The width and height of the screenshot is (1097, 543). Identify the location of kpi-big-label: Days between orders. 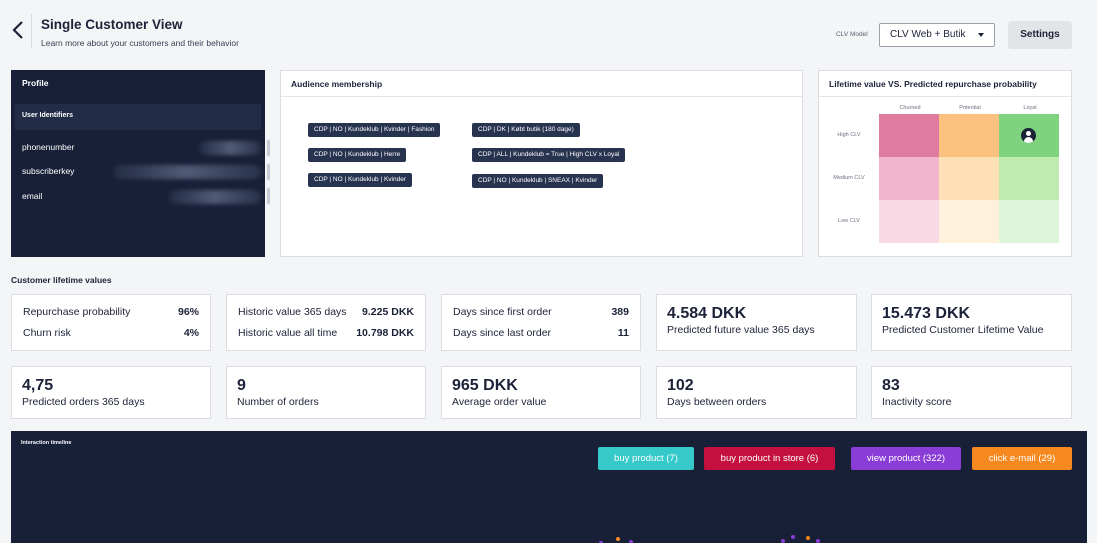
(717, 402).